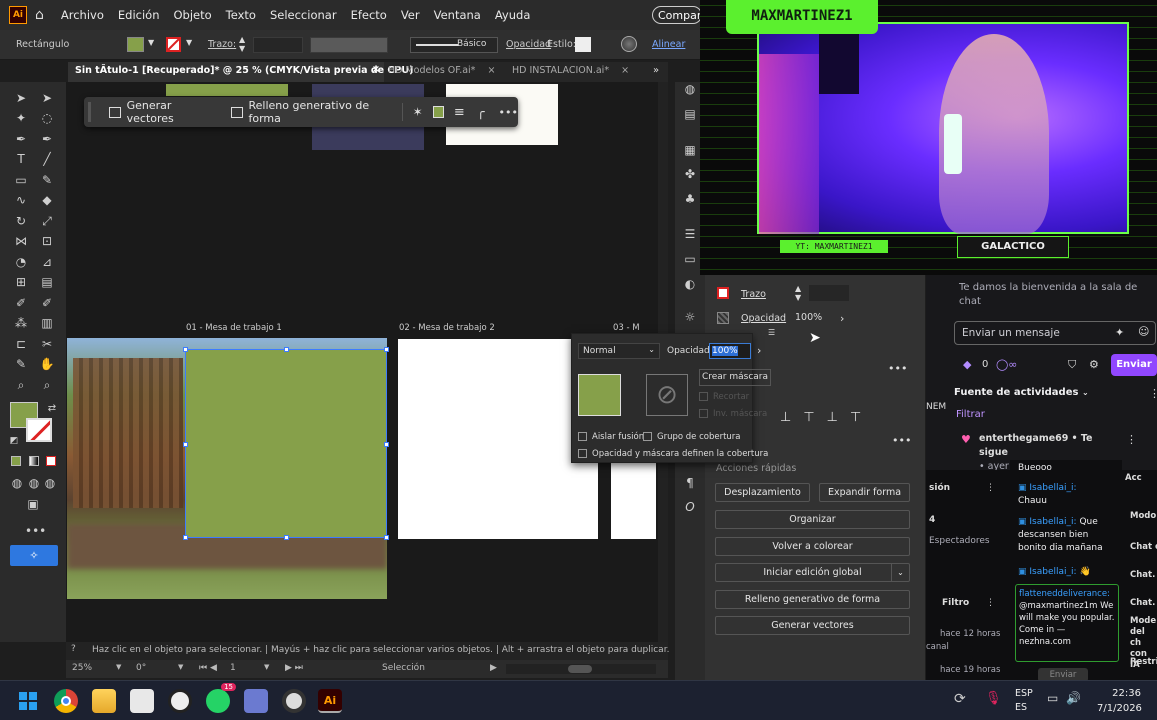  Describe the element at coordinates (39, 430) in the screenshot. I see `stroke-color-box` at that location.